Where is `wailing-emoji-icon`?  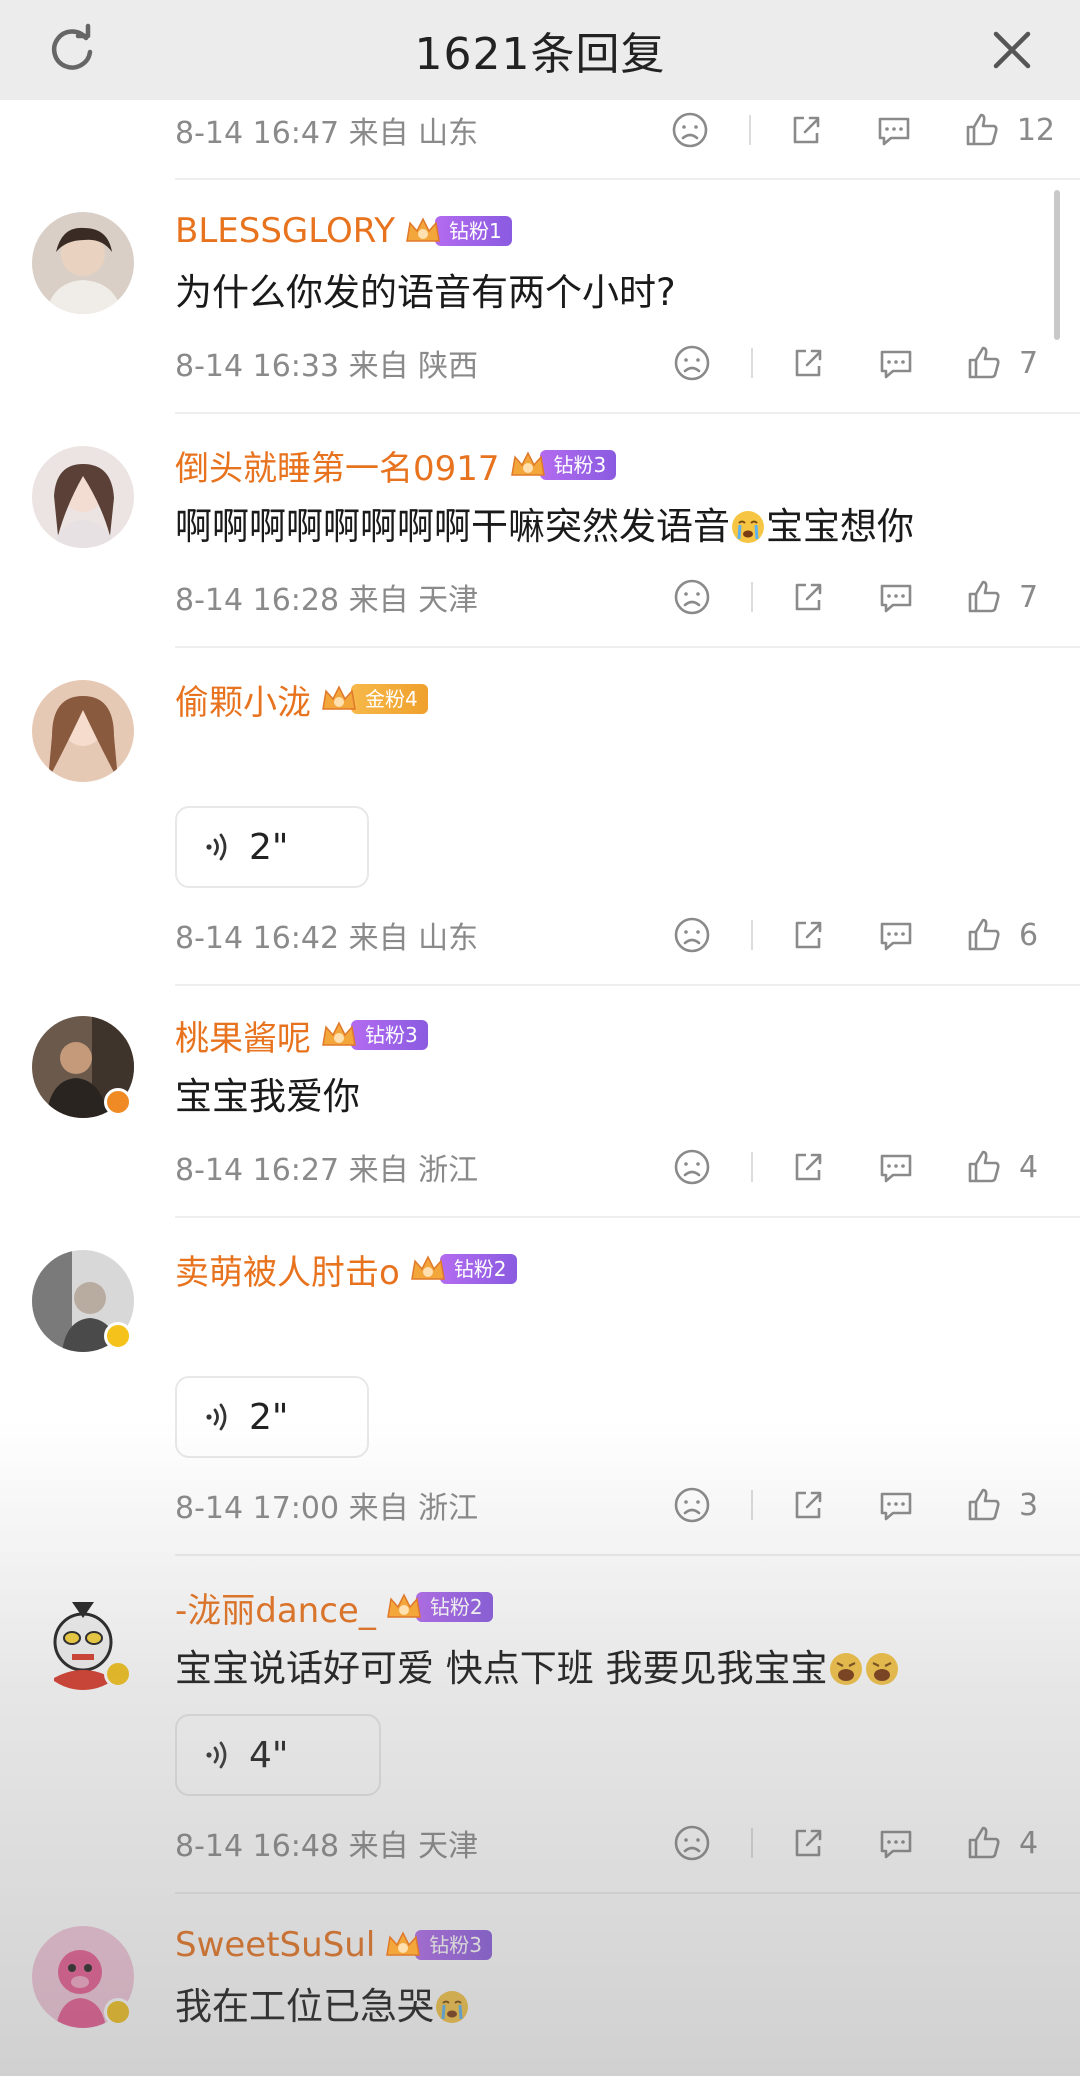 wailing-emoji-icon is located at coordinates (845, 1669).